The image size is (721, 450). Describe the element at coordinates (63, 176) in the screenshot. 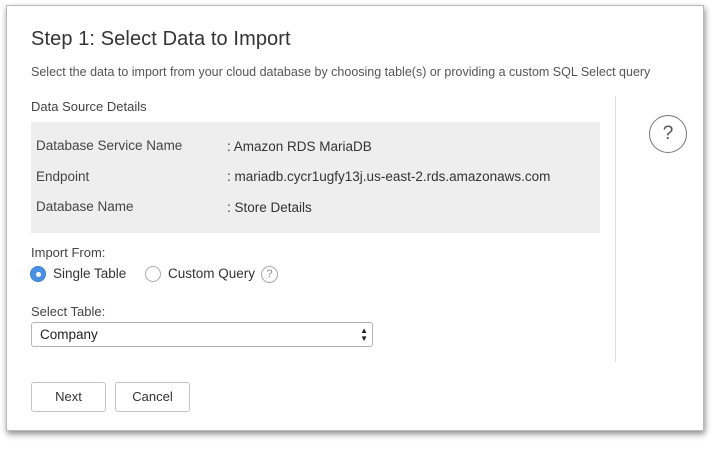

I see `endpoint-label: Endpoint` at that location.